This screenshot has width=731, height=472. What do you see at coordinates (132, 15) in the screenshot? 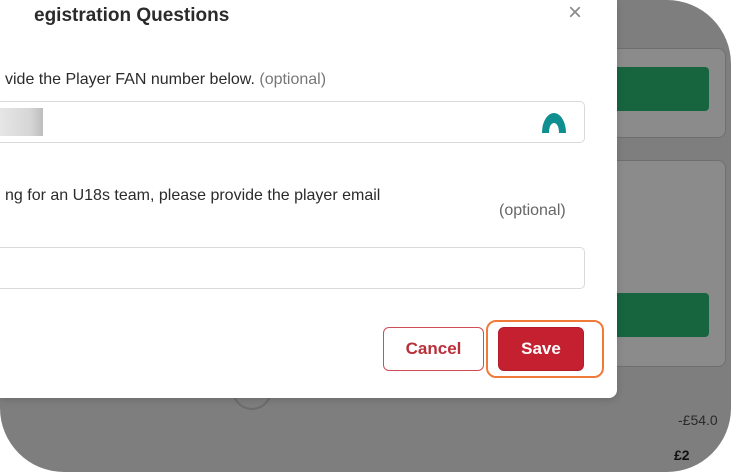
I see `modal-title: egistration Questions` at bounding box center [132, 15].